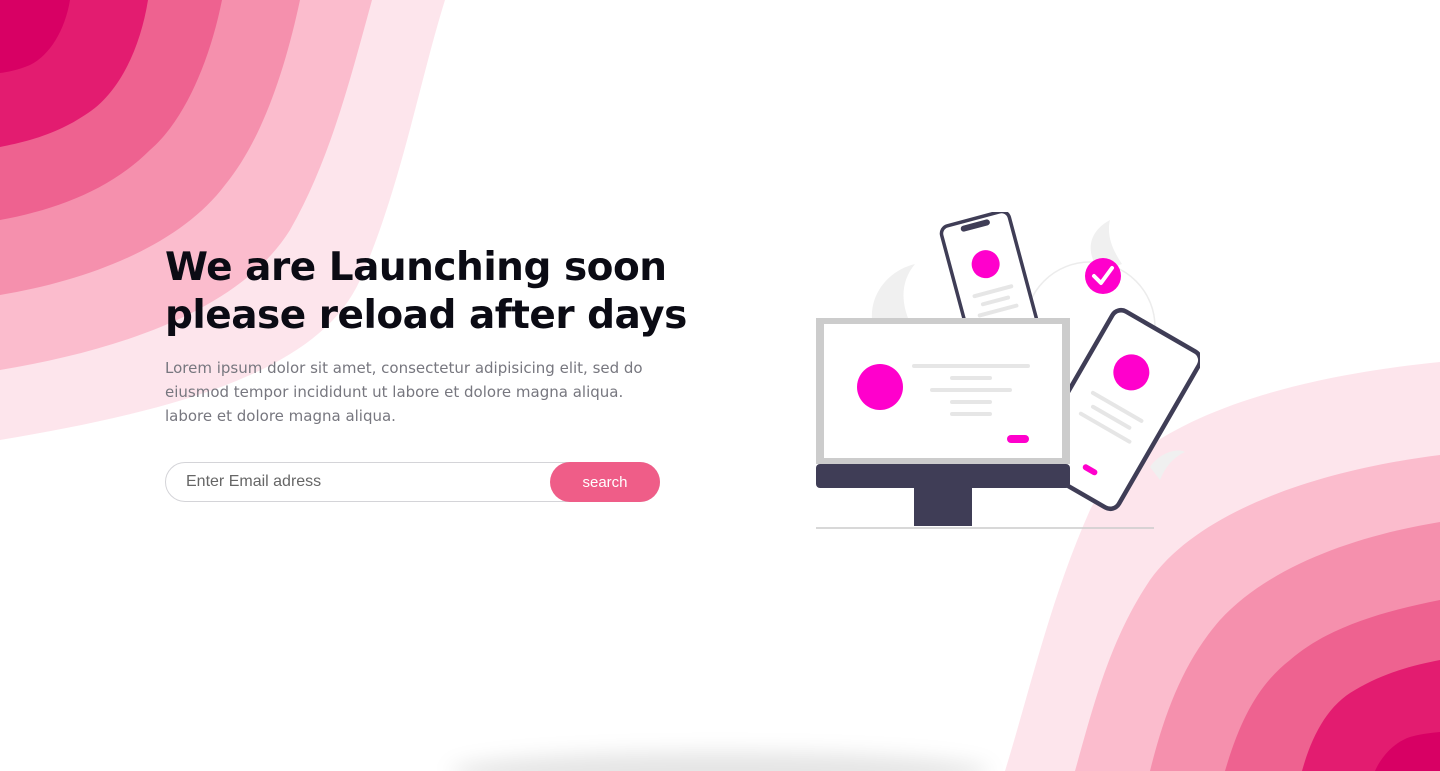 The width and height of the screenshot is (1440, 771). Describe the element at coordinates (880, 387) in the screenshot. I see `monitor-avatar` at that location.